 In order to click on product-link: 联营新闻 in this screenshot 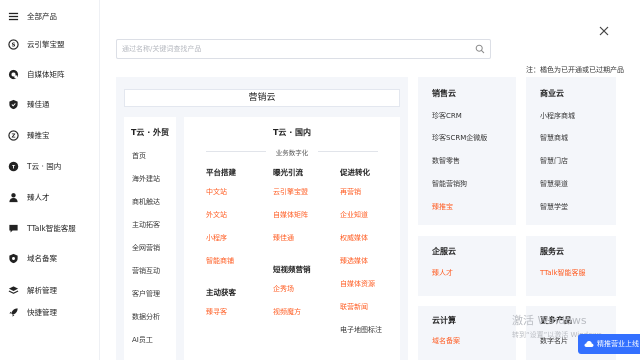, I will do `click(354, 307)`.